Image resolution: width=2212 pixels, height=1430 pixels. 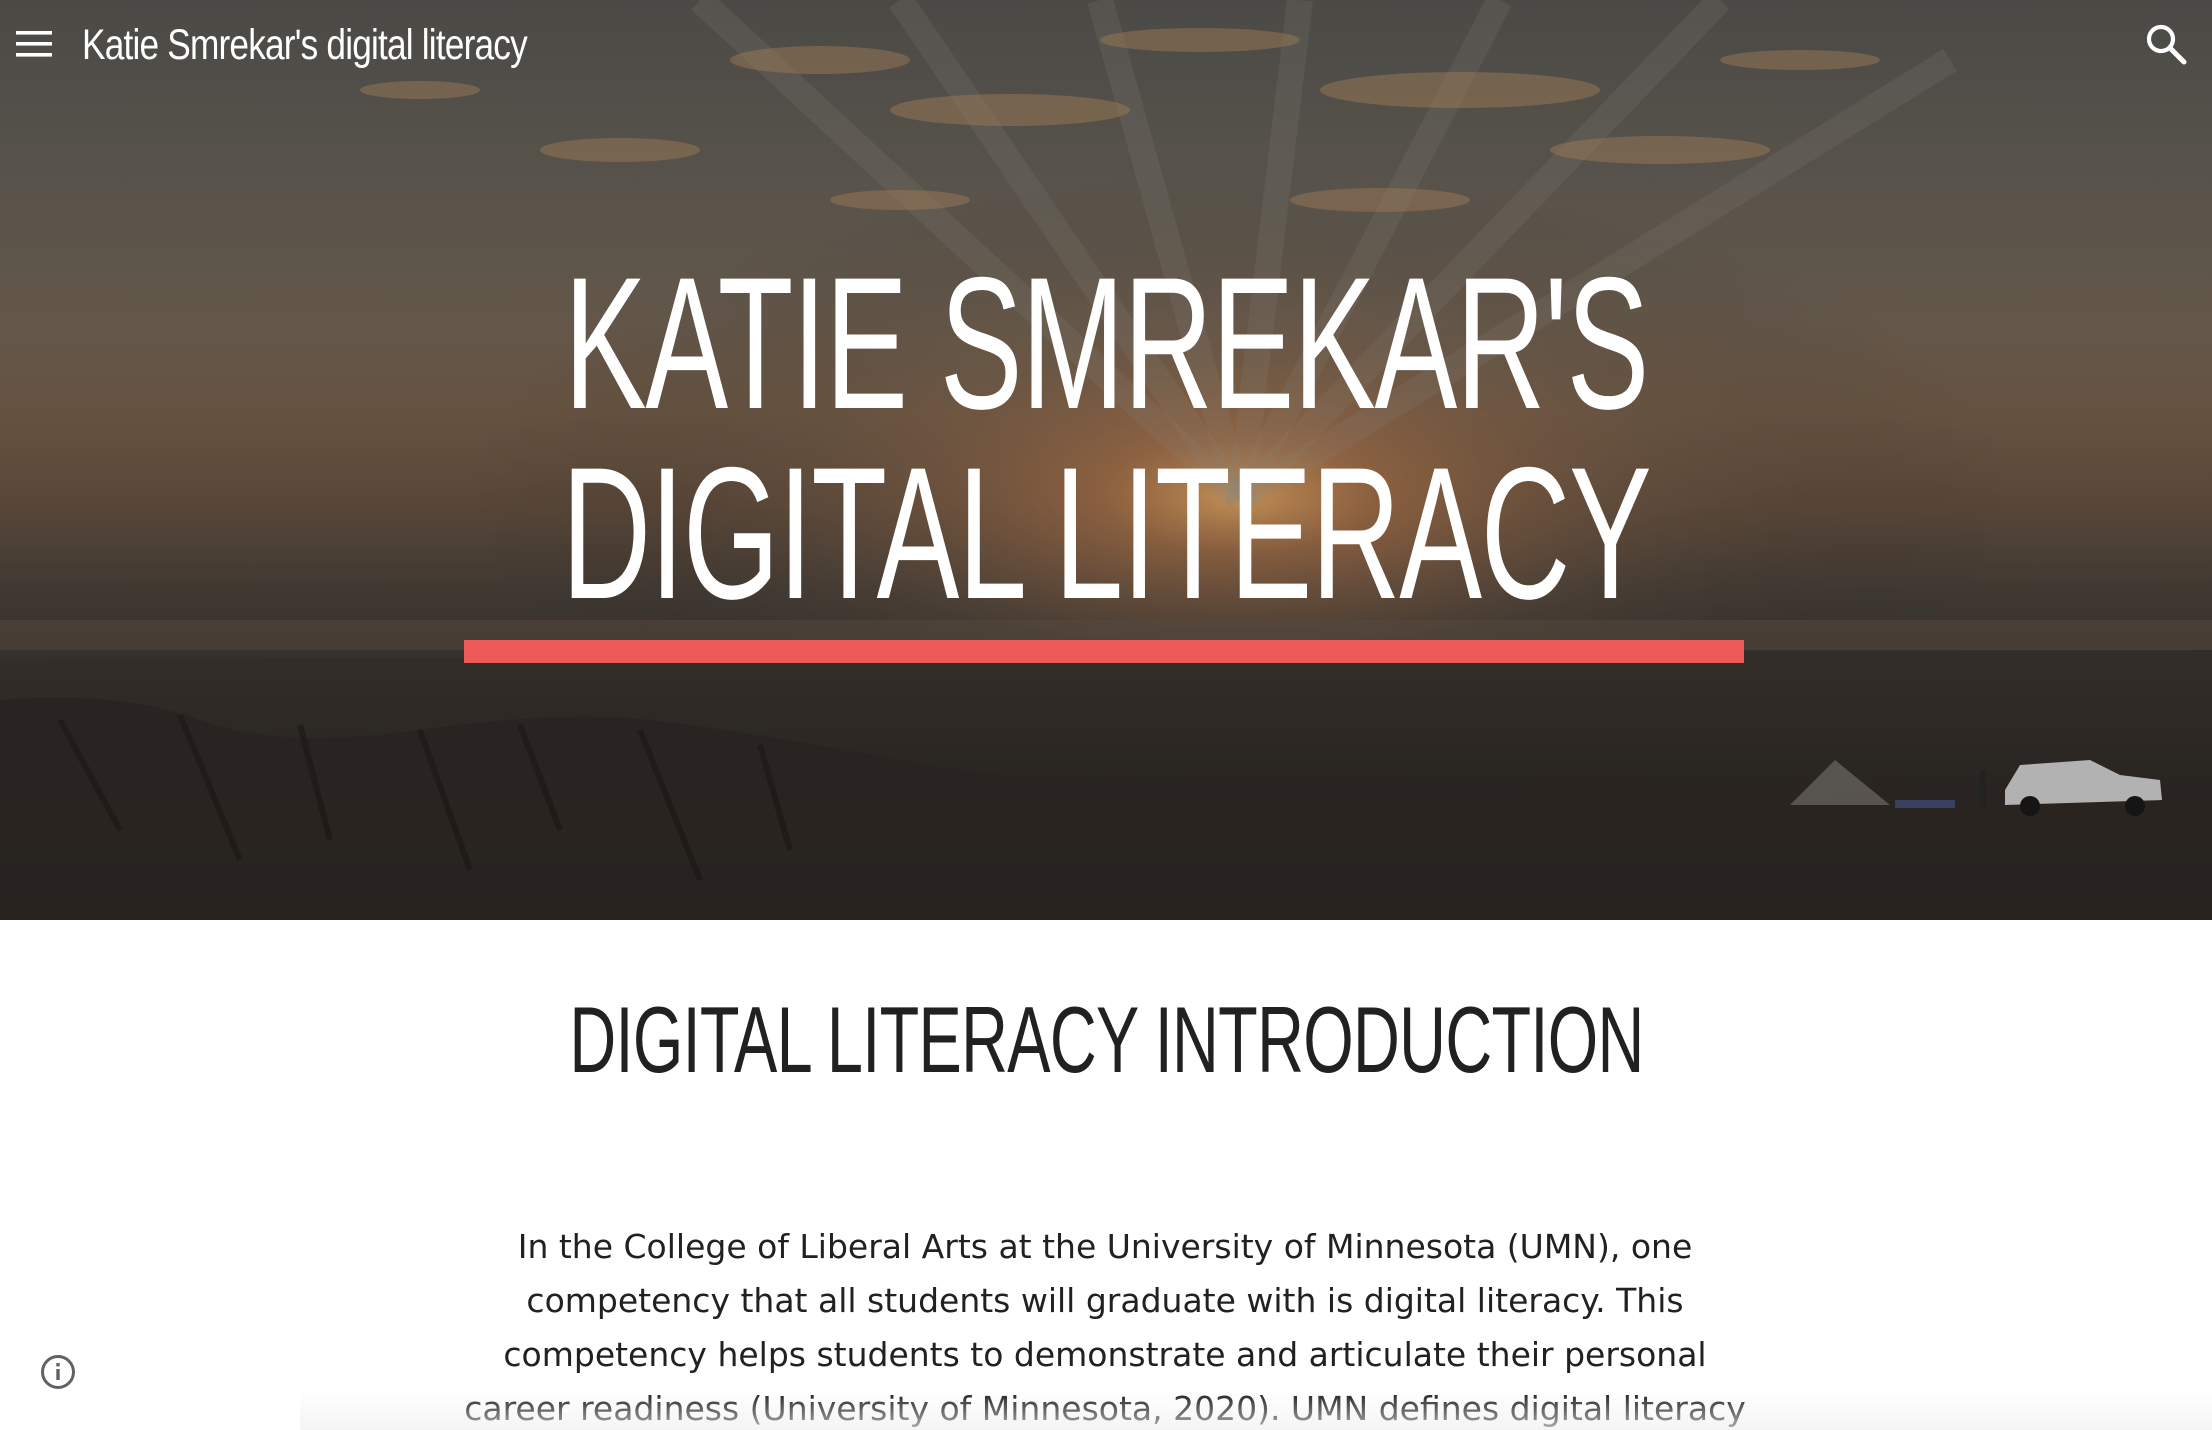 What do you see at coordinates (1104, 651) in the screenshot?
I see `hero-accent-underline` at bounding box center [1104, 651].